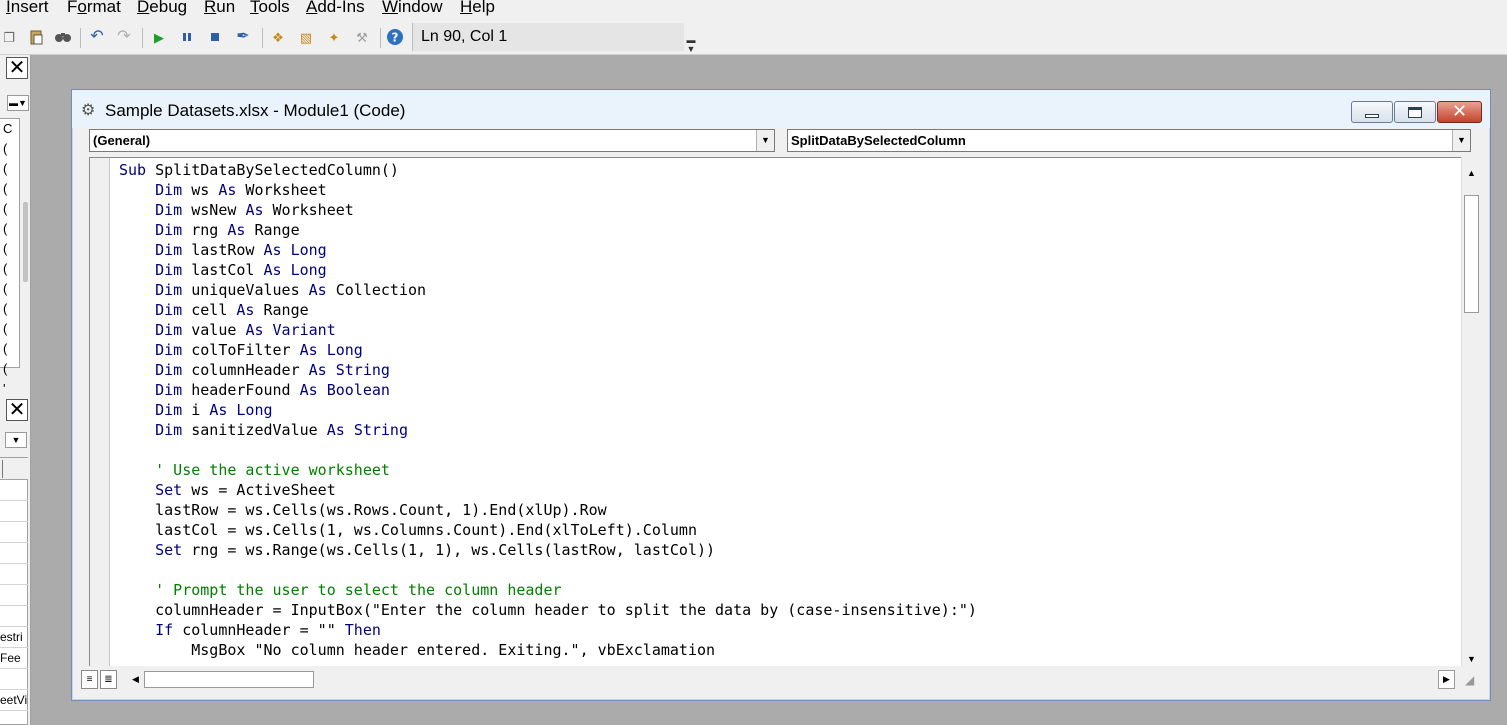 Image resolution: width=1507 pixels, height=725 pixels. Describe the element at coordinates (162, 8) in the screenshot. I see `menu-debug: Debug` at that location.